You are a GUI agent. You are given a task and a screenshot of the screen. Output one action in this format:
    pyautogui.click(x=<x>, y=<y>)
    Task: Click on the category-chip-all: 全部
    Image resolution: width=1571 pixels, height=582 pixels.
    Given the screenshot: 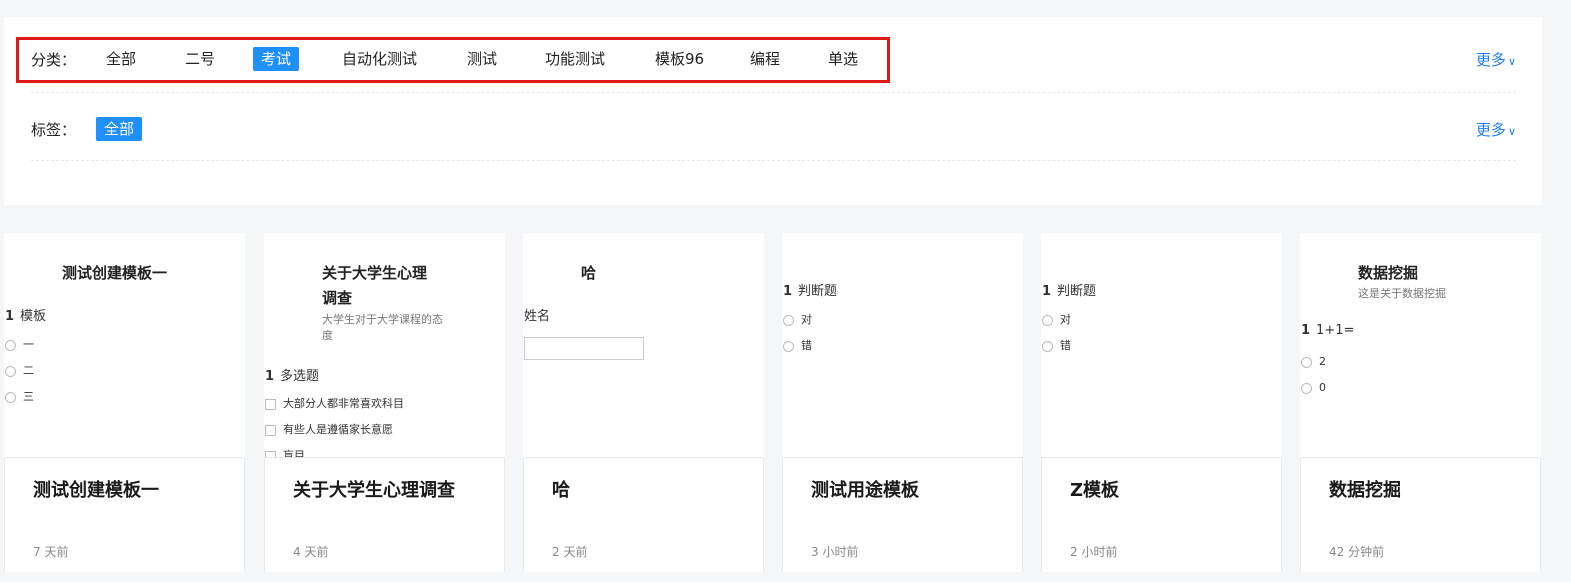 What is the action you would take?
    pyautogui.click(x=121, y=59)
    